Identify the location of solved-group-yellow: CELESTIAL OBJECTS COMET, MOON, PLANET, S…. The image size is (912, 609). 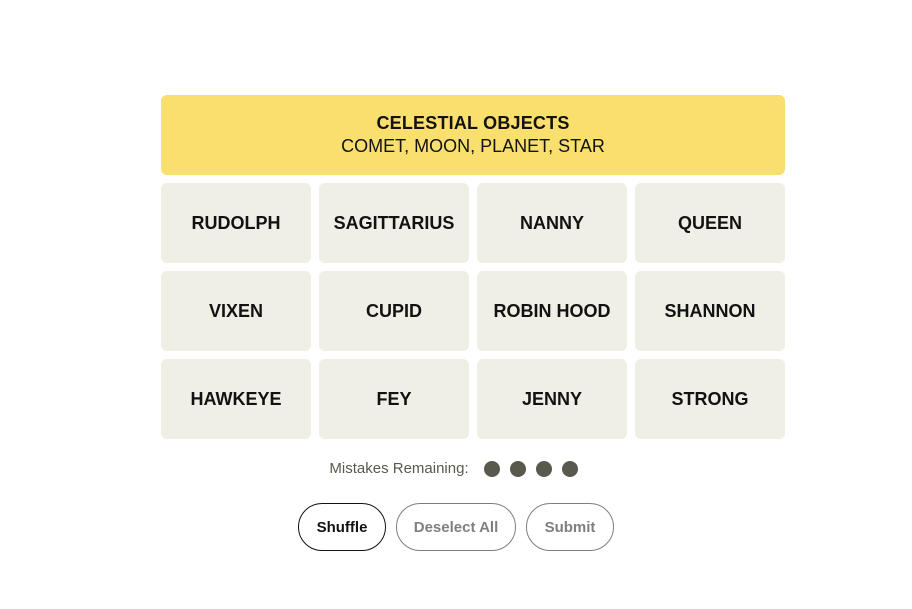
(473, 135).